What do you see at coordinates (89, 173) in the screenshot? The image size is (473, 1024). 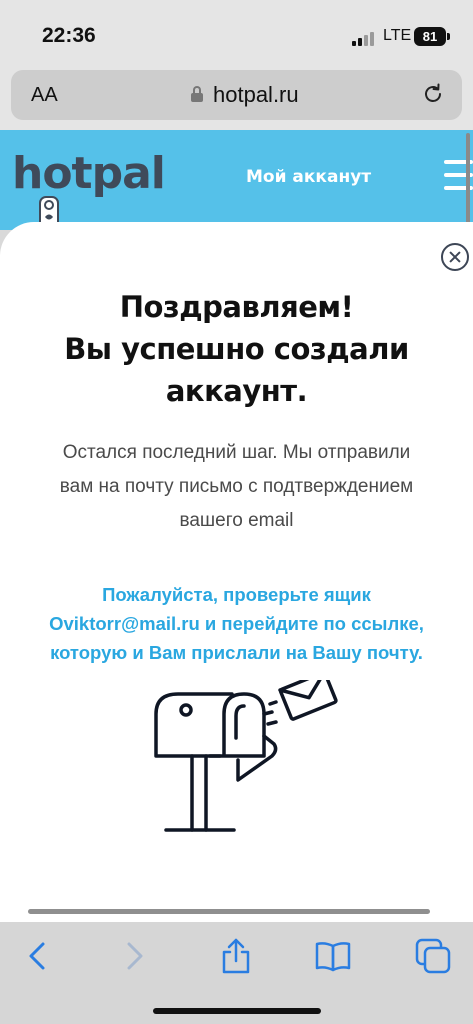 I see `site-logo: hotpal` at bounding box center [89, 173].